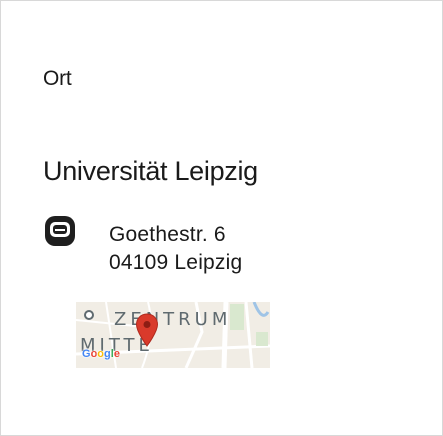 The image size is (443, 436). I want to click on address: Goethestr. 6 04109 Leipzig, so click(225, 251).